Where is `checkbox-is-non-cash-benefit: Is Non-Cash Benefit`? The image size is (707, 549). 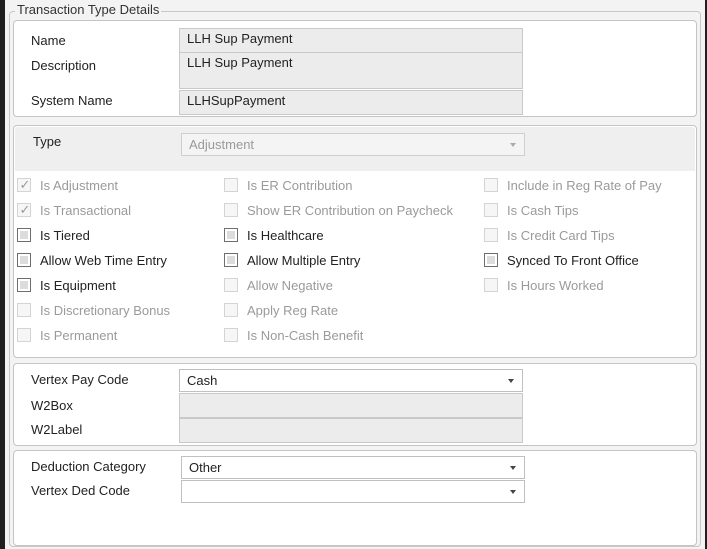 checkbox-is-non-cash-benefit: Is Non-Cash Benefit is located at coordinates (293, 335).